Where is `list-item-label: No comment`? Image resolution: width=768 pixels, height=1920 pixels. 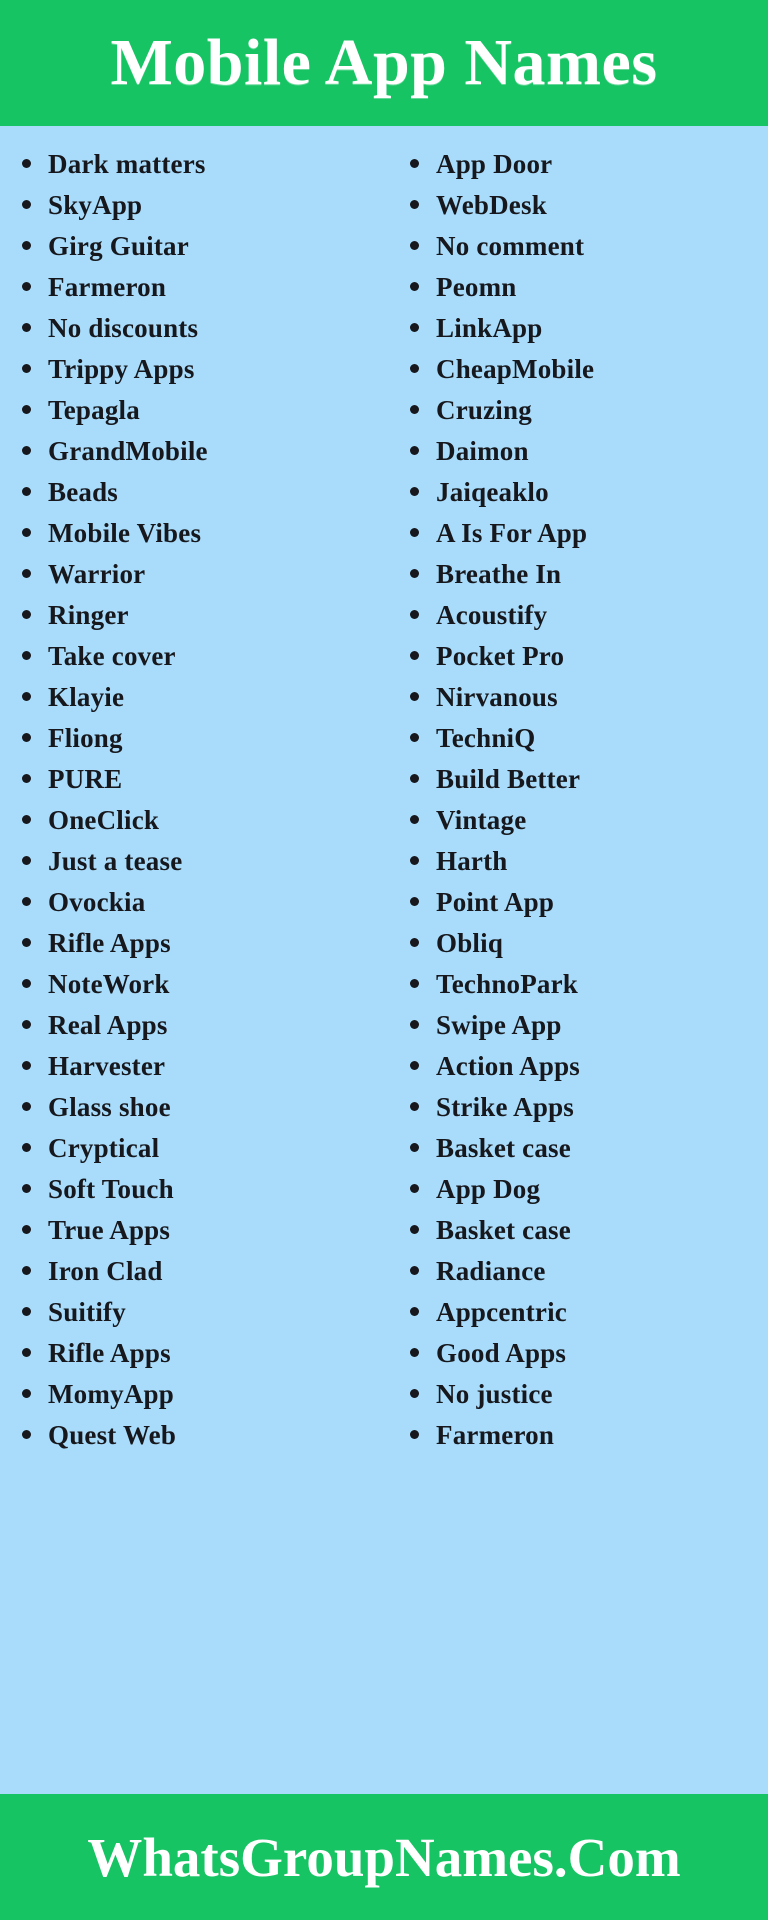 list-item-label: No comment is located at coordinates (510, 246).